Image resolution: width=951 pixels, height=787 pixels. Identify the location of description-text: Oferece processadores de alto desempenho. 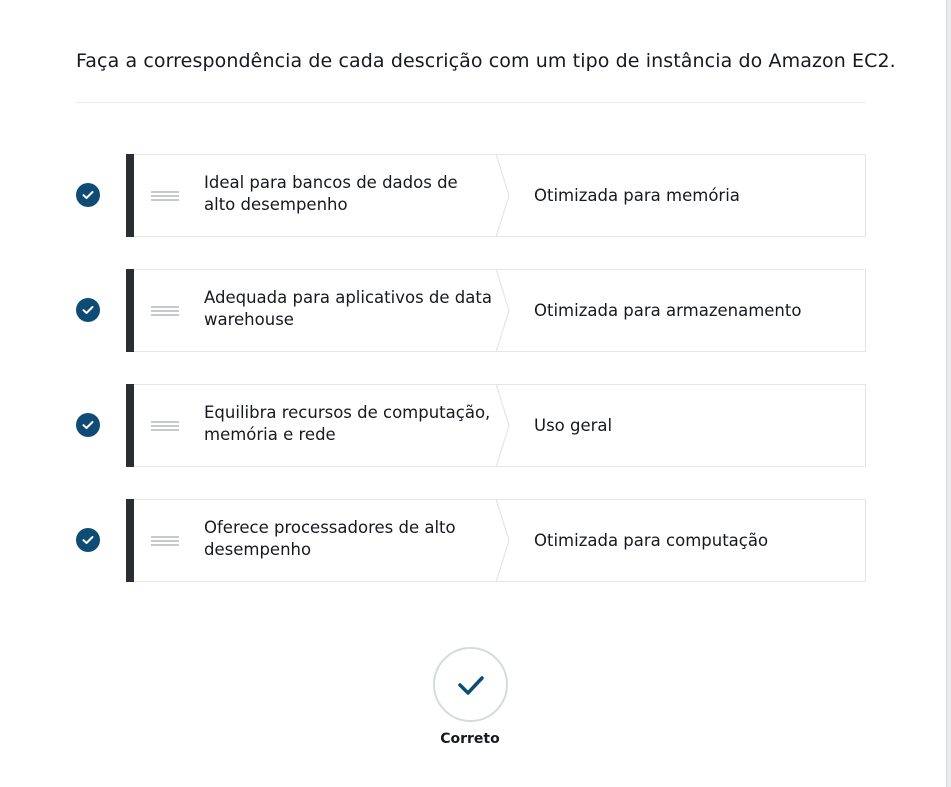
(330, 538).